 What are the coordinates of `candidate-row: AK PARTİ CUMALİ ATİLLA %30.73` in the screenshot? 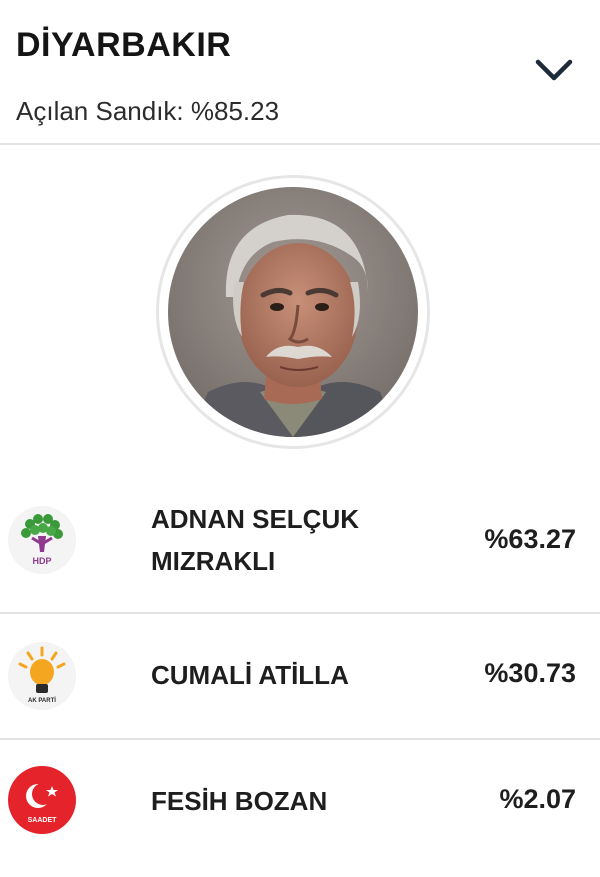 It's located at (300, 676).